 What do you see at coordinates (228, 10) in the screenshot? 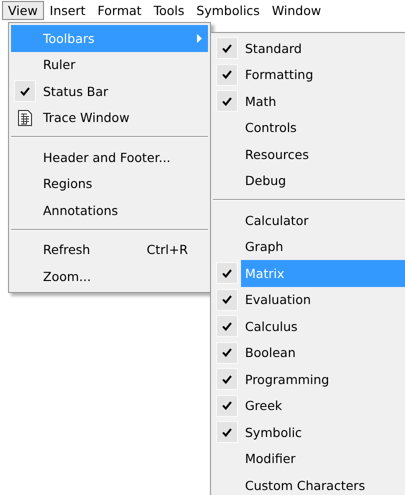
I see `menu-bar-item: Symbolics` at bounding box center [228, 10].